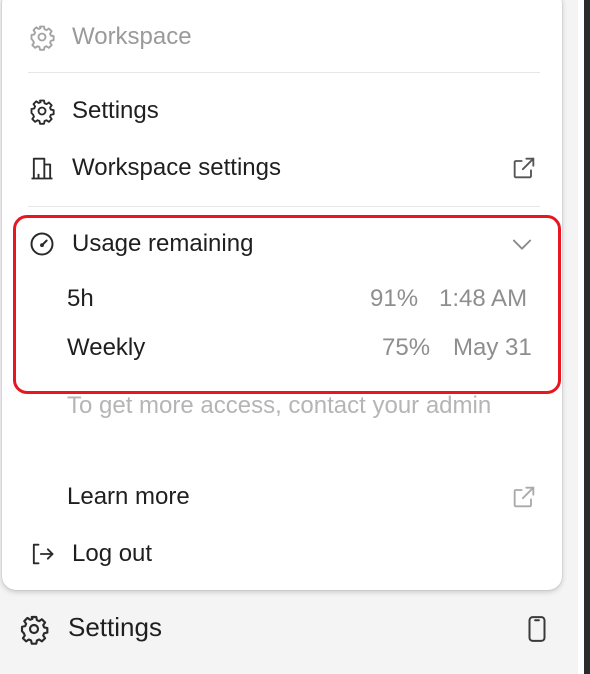 This screenshot has width=590, height=674. What do you see at coordinates (176, 167) in the screenshot?
I see `workspace-settings-label: Workspace settings` at bounding box center [176, 167].